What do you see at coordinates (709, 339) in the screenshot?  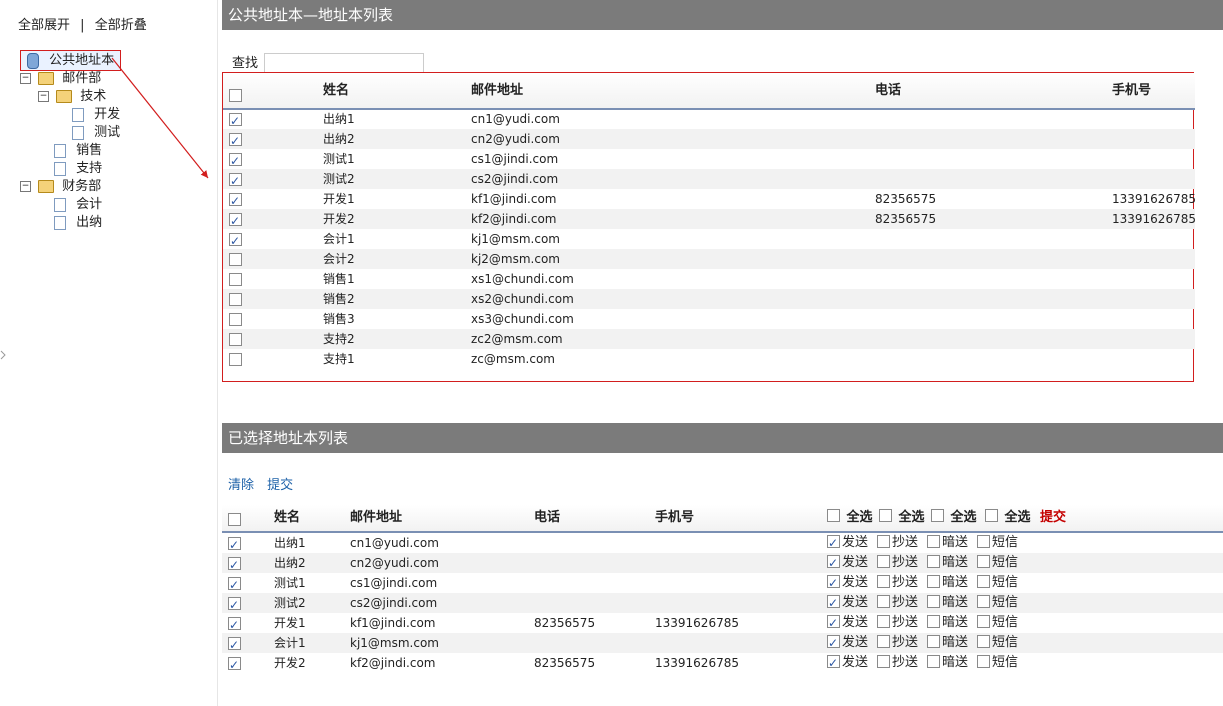 I see `address-row: 支持2 zc2@msm.com` at bounding box center [709, 339].